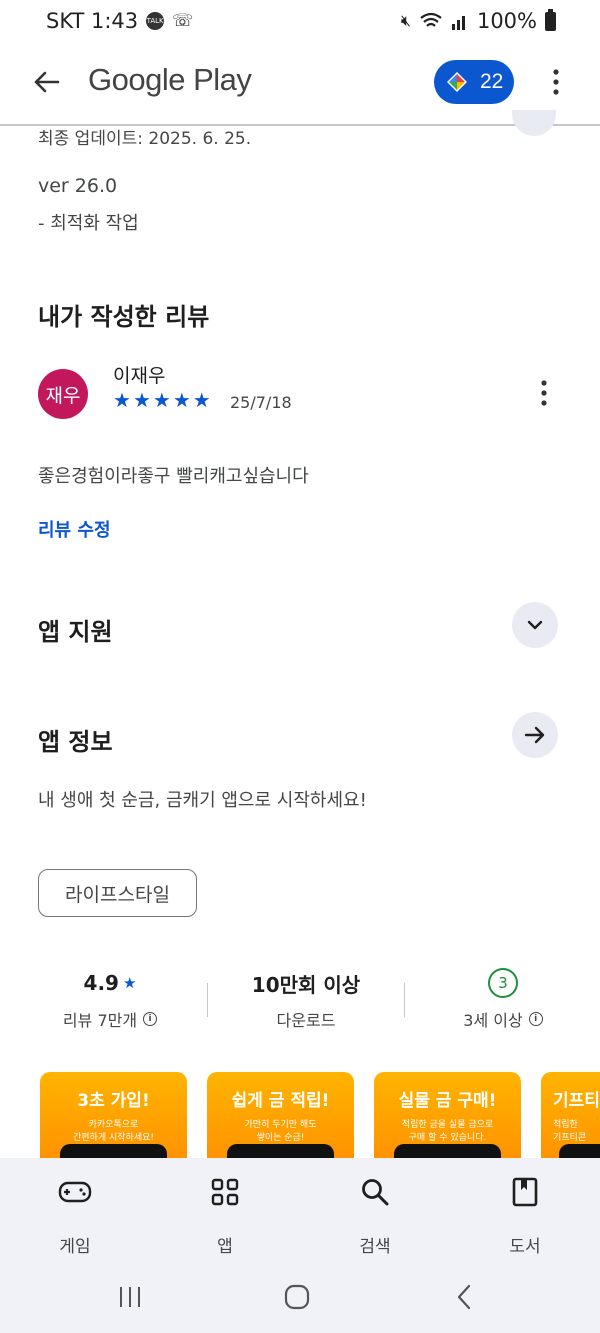 The width and height of the screenshot is (600, 1333). What do you see at coordinates (173, 476) in the screenshot?
I see `review-text: 좋은경험이라좋구 빨리캐고싶습니다` at bounding box center [173, 476].